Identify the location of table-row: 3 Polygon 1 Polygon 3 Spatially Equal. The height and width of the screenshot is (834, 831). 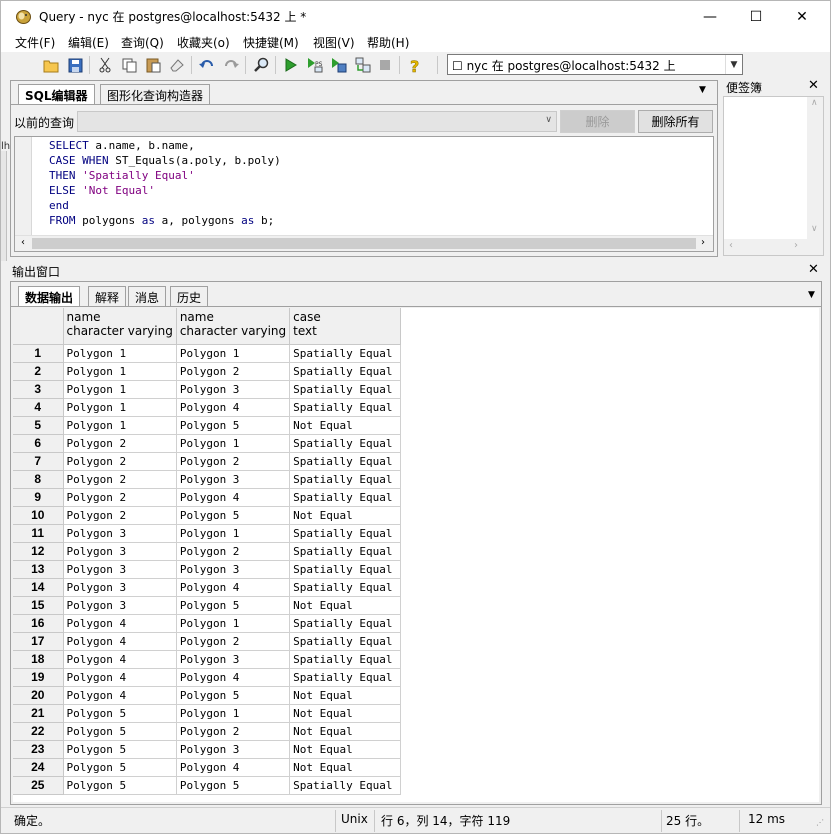
(207, 389).